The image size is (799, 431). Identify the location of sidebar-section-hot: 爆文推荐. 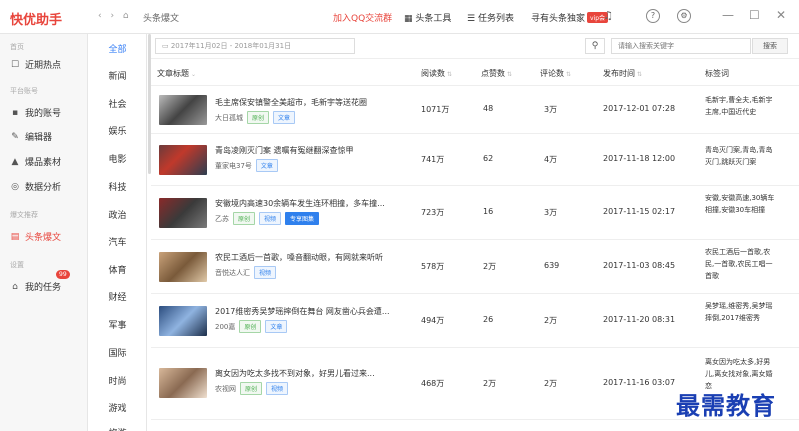
(24, 215).